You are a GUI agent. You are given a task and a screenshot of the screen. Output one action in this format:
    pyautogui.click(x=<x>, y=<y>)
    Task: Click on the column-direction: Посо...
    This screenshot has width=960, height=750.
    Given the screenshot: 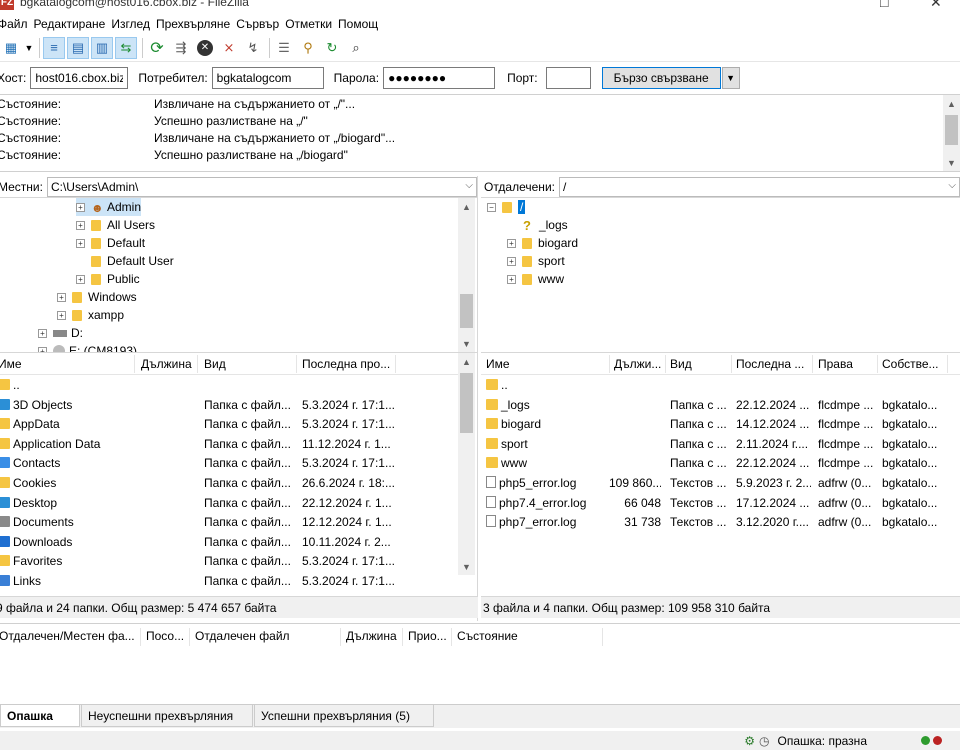 What is the action you would take?
    pyautogui.click(x=166, y=636)
    